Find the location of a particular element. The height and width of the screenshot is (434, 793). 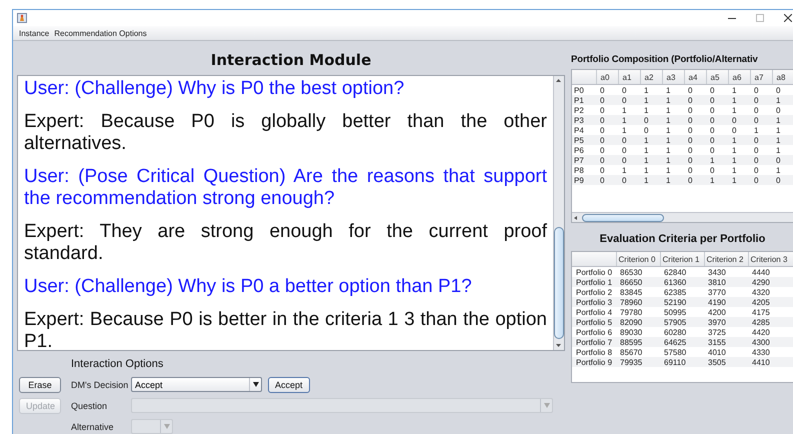

table-cell: 4175 is located at coordinates (770, 312).